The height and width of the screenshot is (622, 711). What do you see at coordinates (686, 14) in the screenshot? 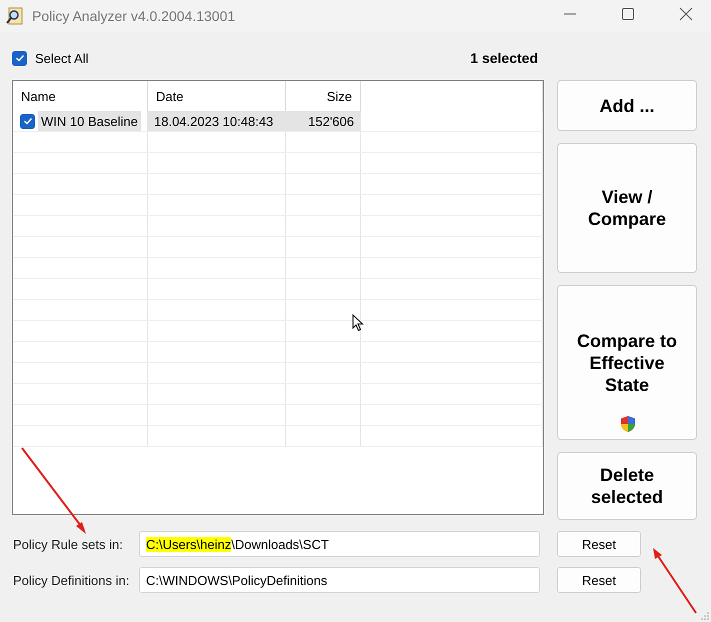
I see `close-icon` at bounding box center [686, 14].